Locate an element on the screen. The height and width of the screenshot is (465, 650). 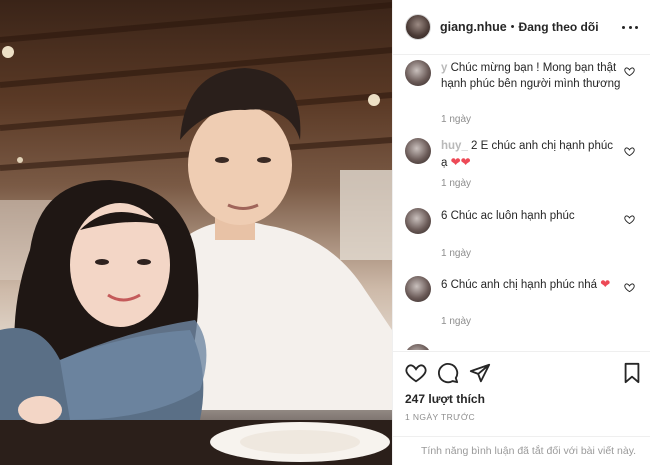
heart-emoji: ❤ is located at coordinates (605, 284).